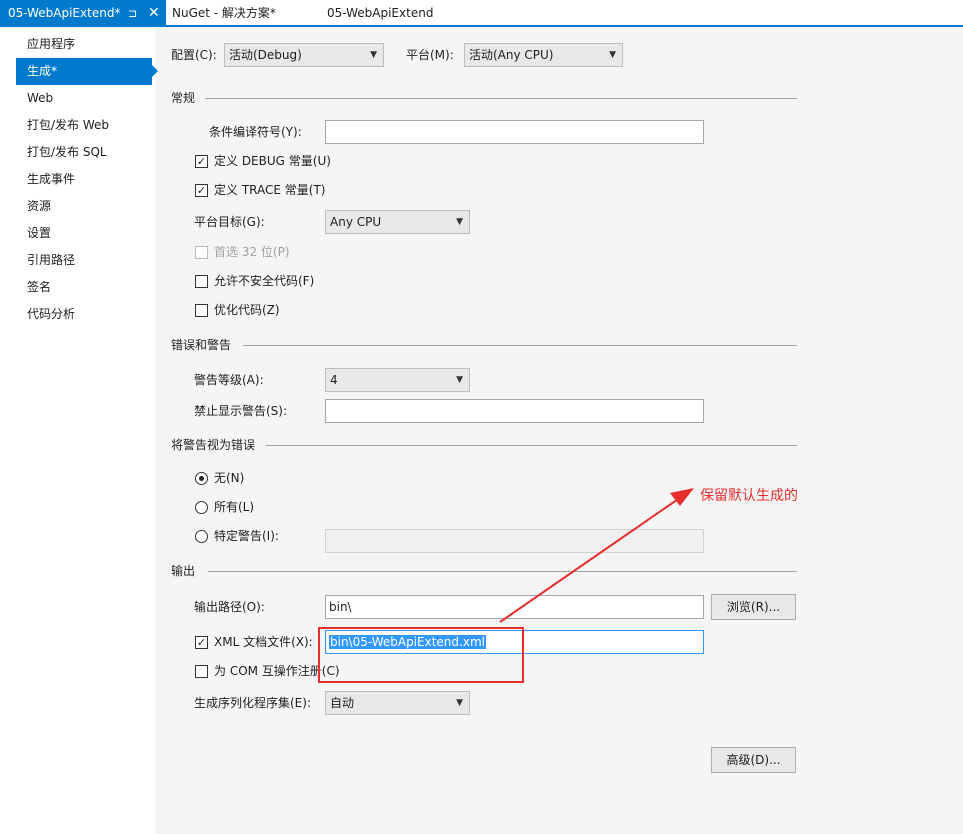  I want to click on sidebar-item-application: 应用程序, so click(84, 44).